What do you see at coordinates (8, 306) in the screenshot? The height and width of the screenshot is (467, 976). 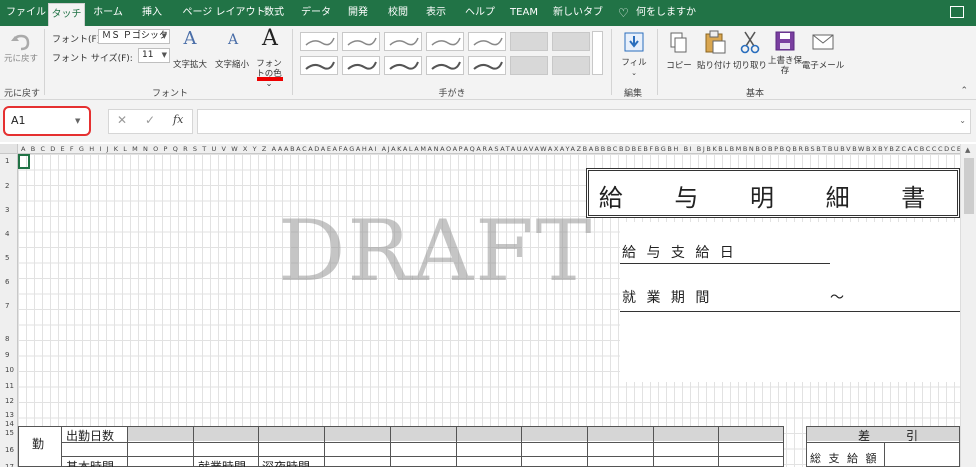 I see `row-header: 7` at bounding box center [8, 306].